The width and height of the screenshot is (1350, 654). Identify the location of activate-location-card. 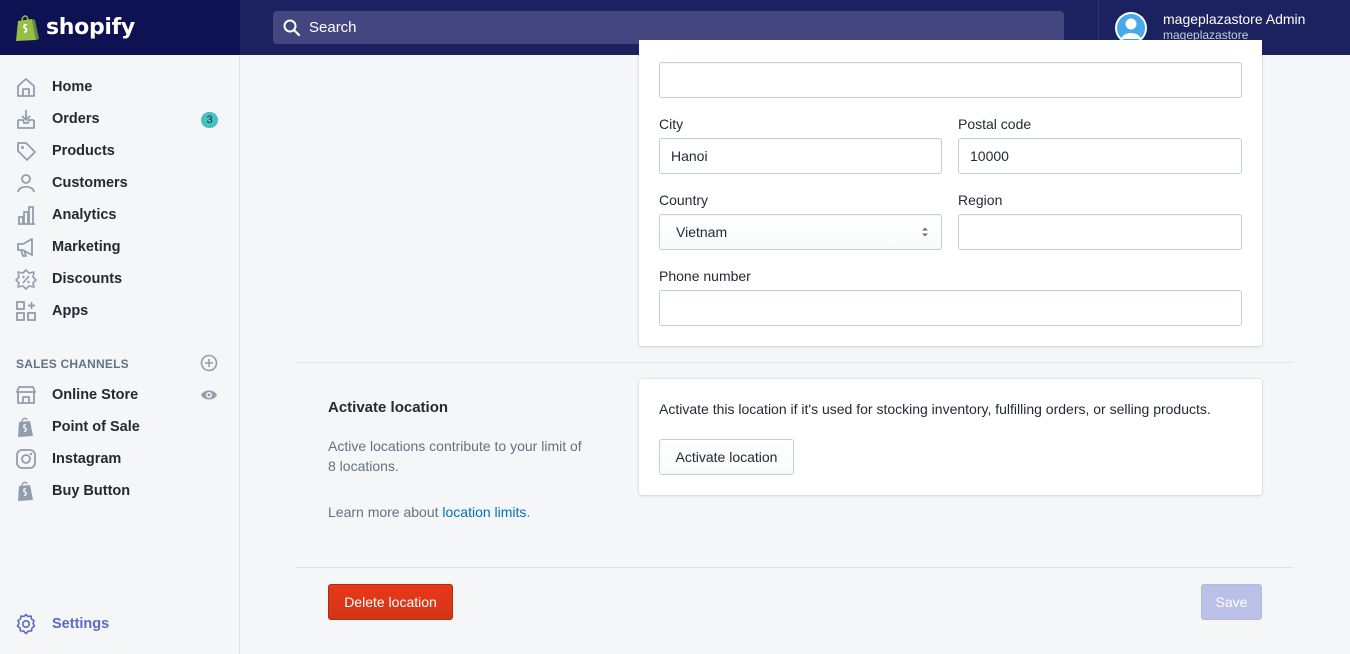
(950, 437).